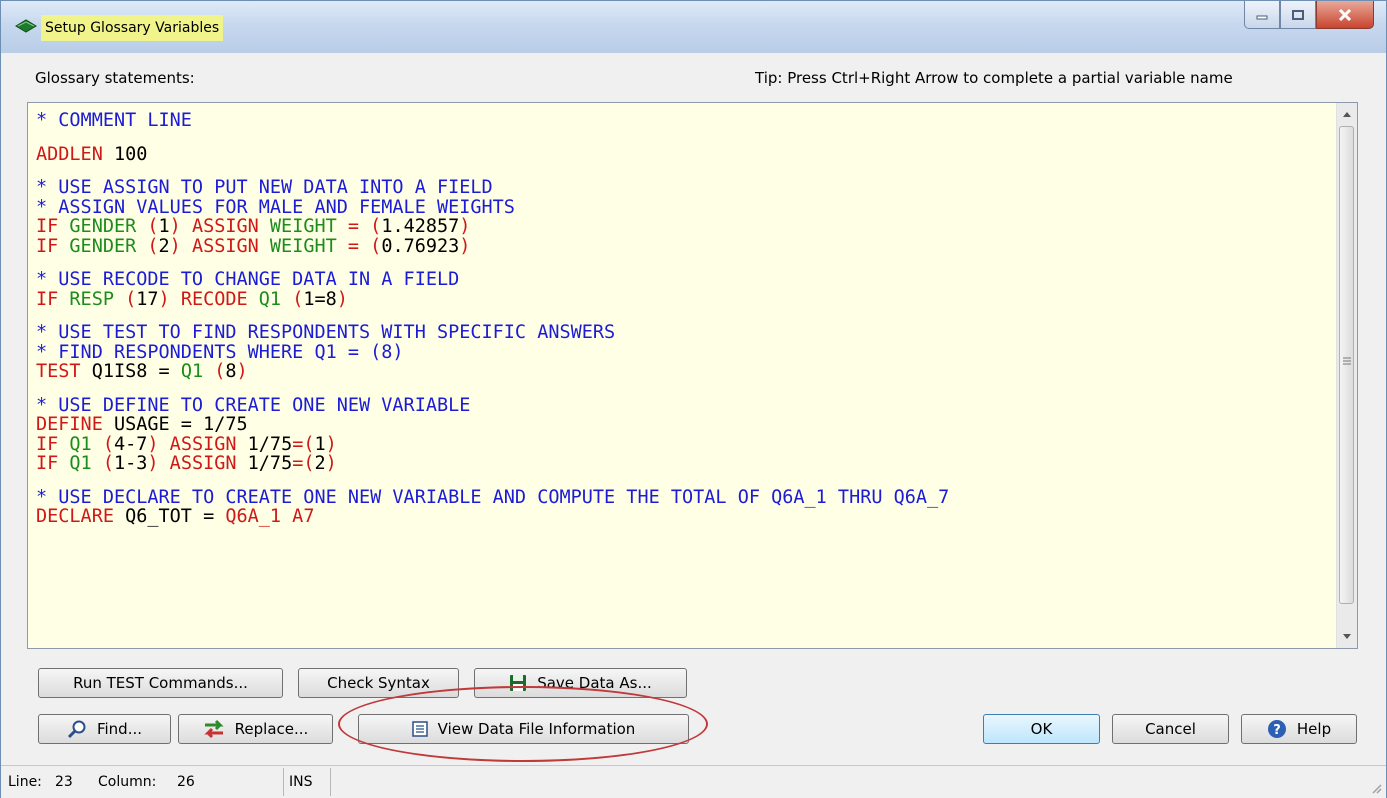  I want to click on maximize-button, so click(1298, 15).